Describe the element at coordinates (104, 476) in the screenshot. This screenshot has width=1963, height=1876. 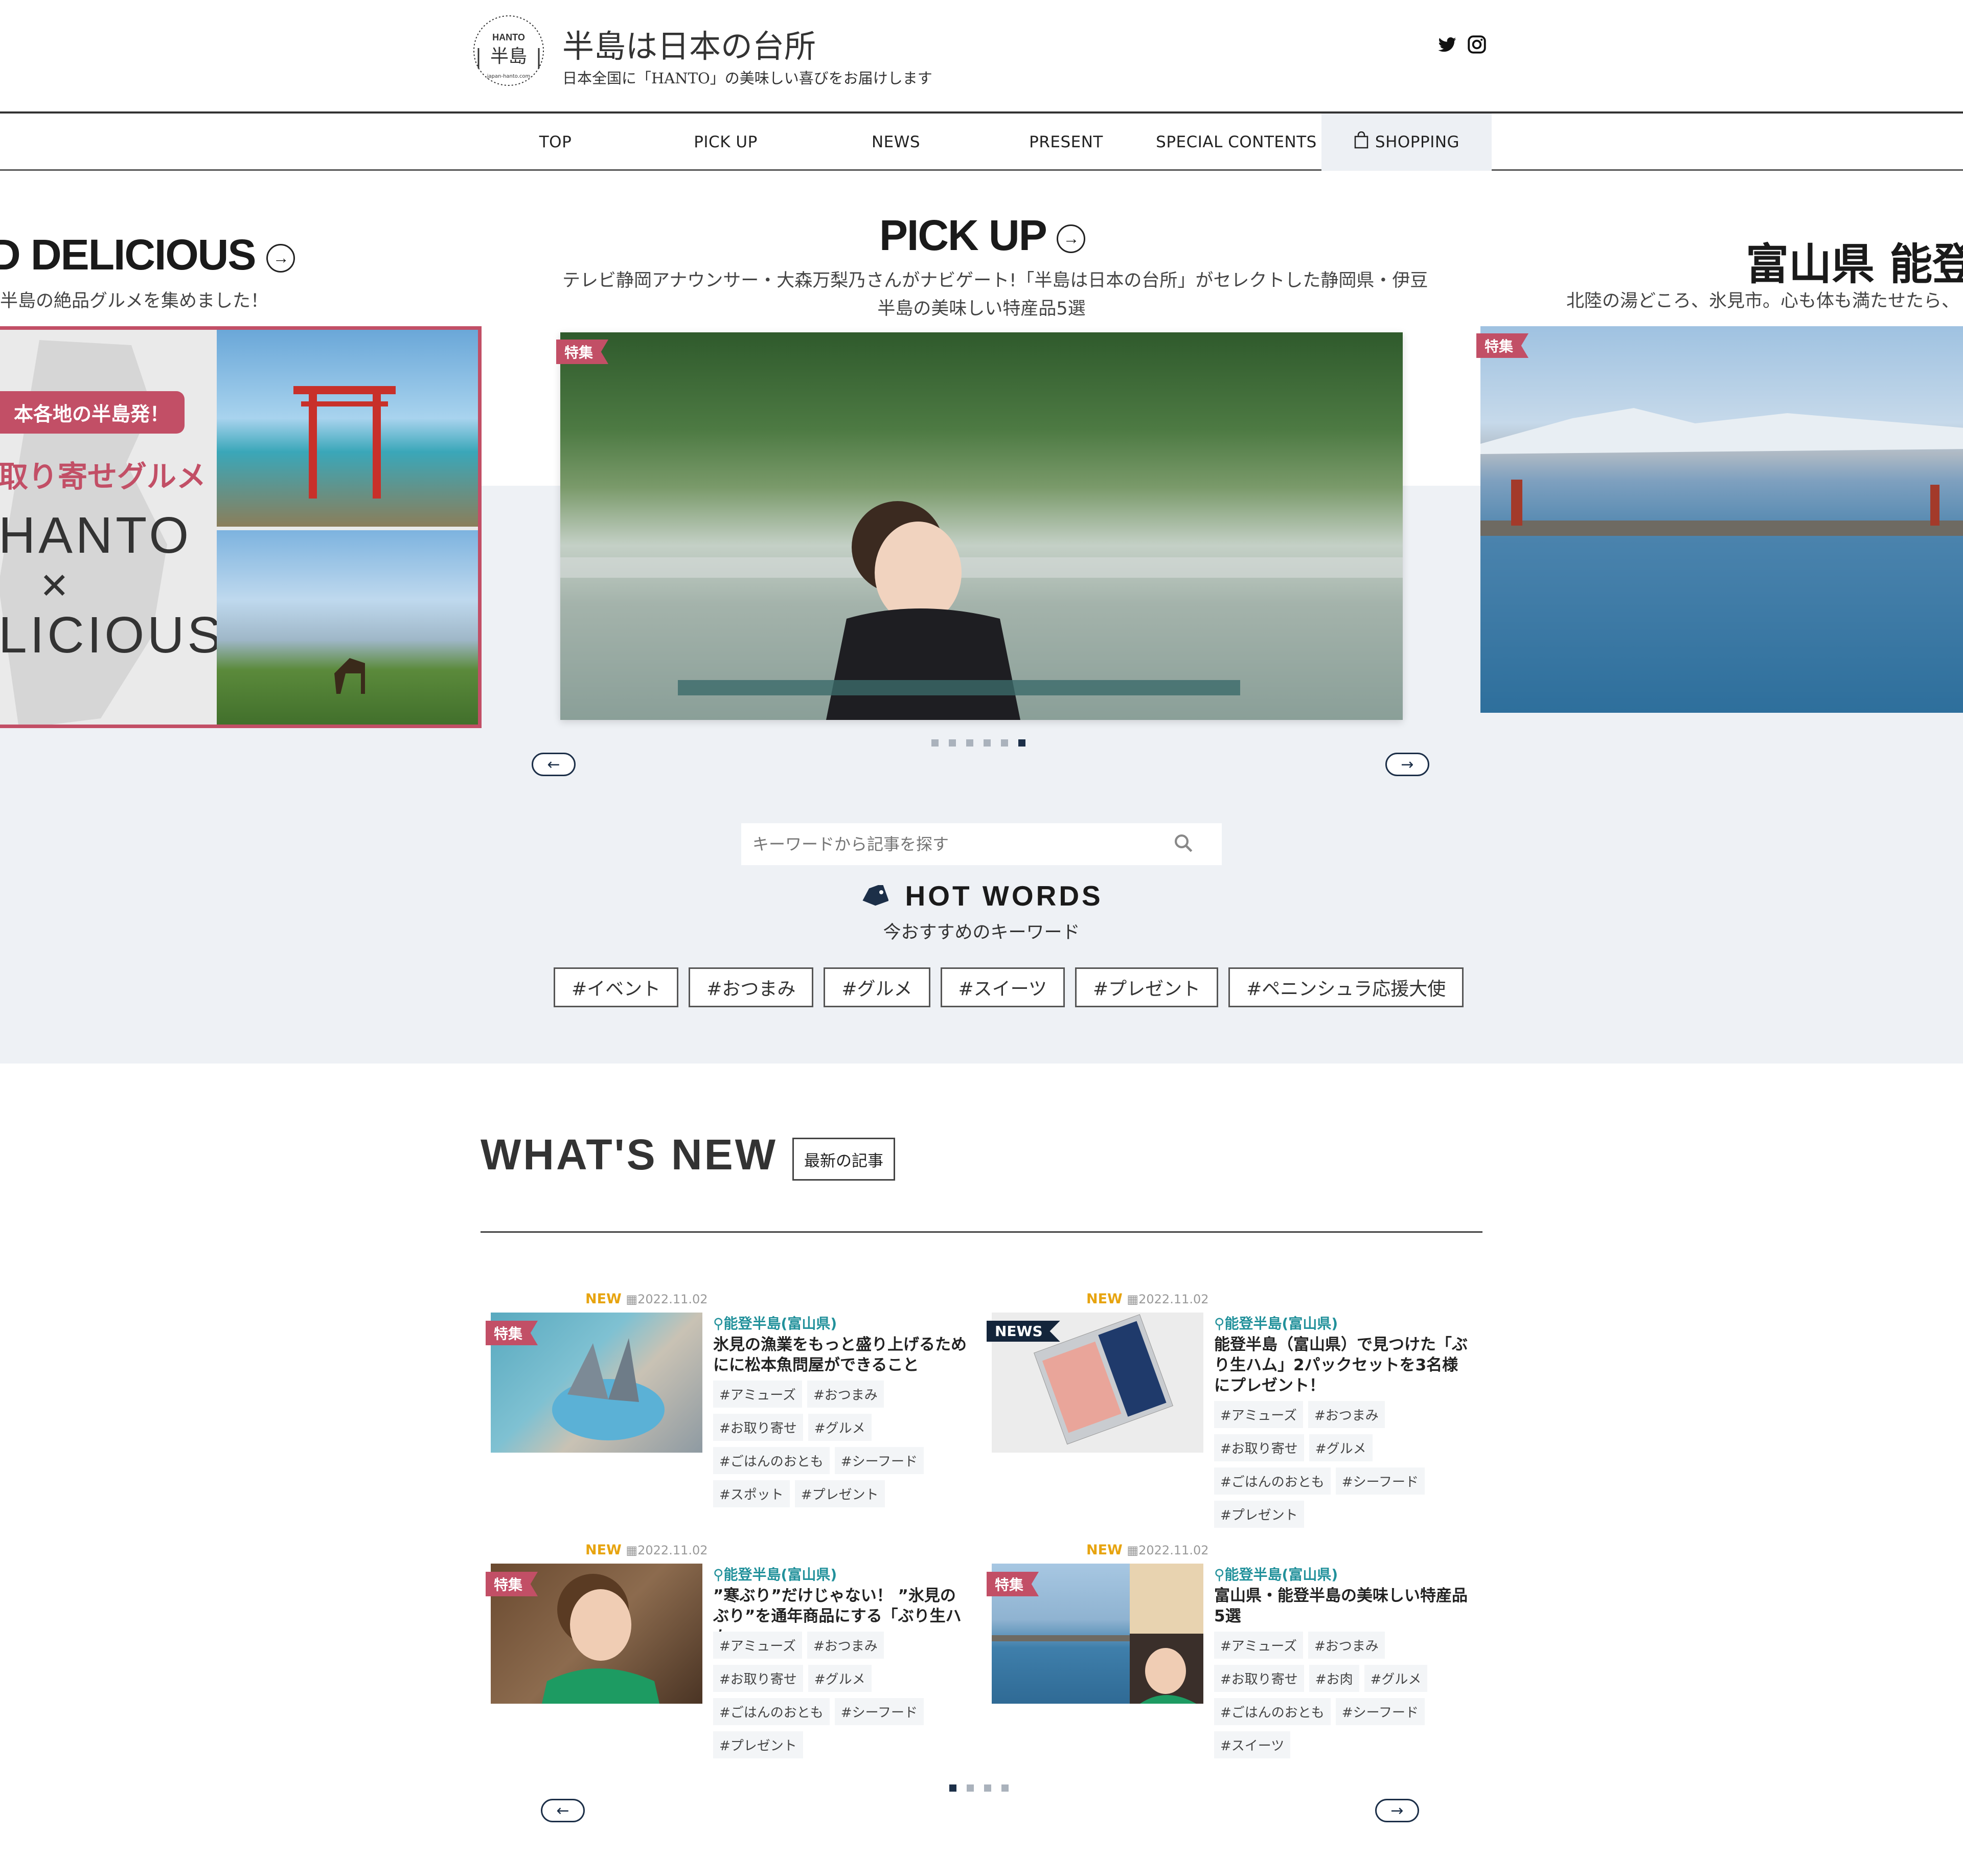
I see `banner-line1: 取り寄せグルメ` at that location.